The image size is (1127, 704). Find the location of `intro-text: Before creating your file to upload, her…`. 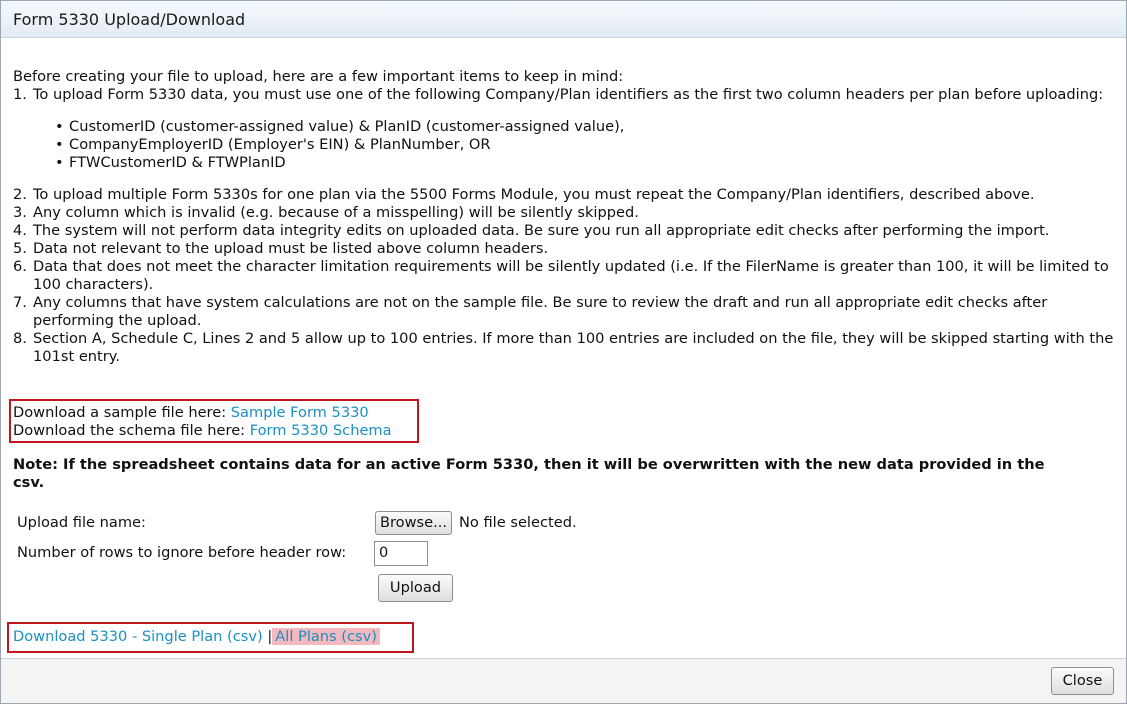

intro-text: Before creating your file to upload, her… is located at coordinates (318, 76).